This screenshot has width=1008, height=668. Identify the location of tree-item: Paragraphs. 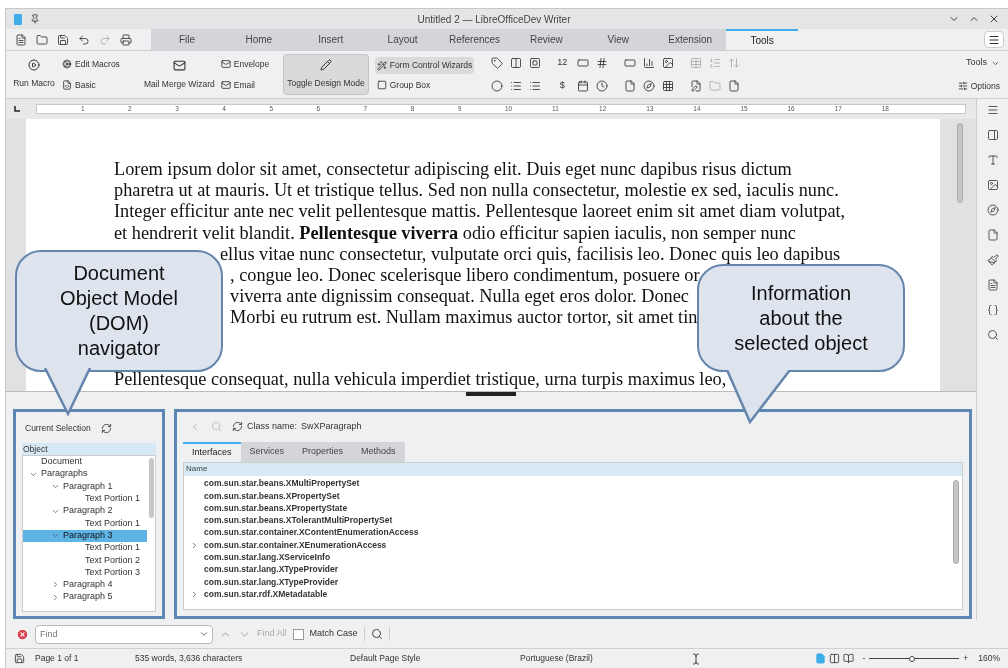
(85, 474).